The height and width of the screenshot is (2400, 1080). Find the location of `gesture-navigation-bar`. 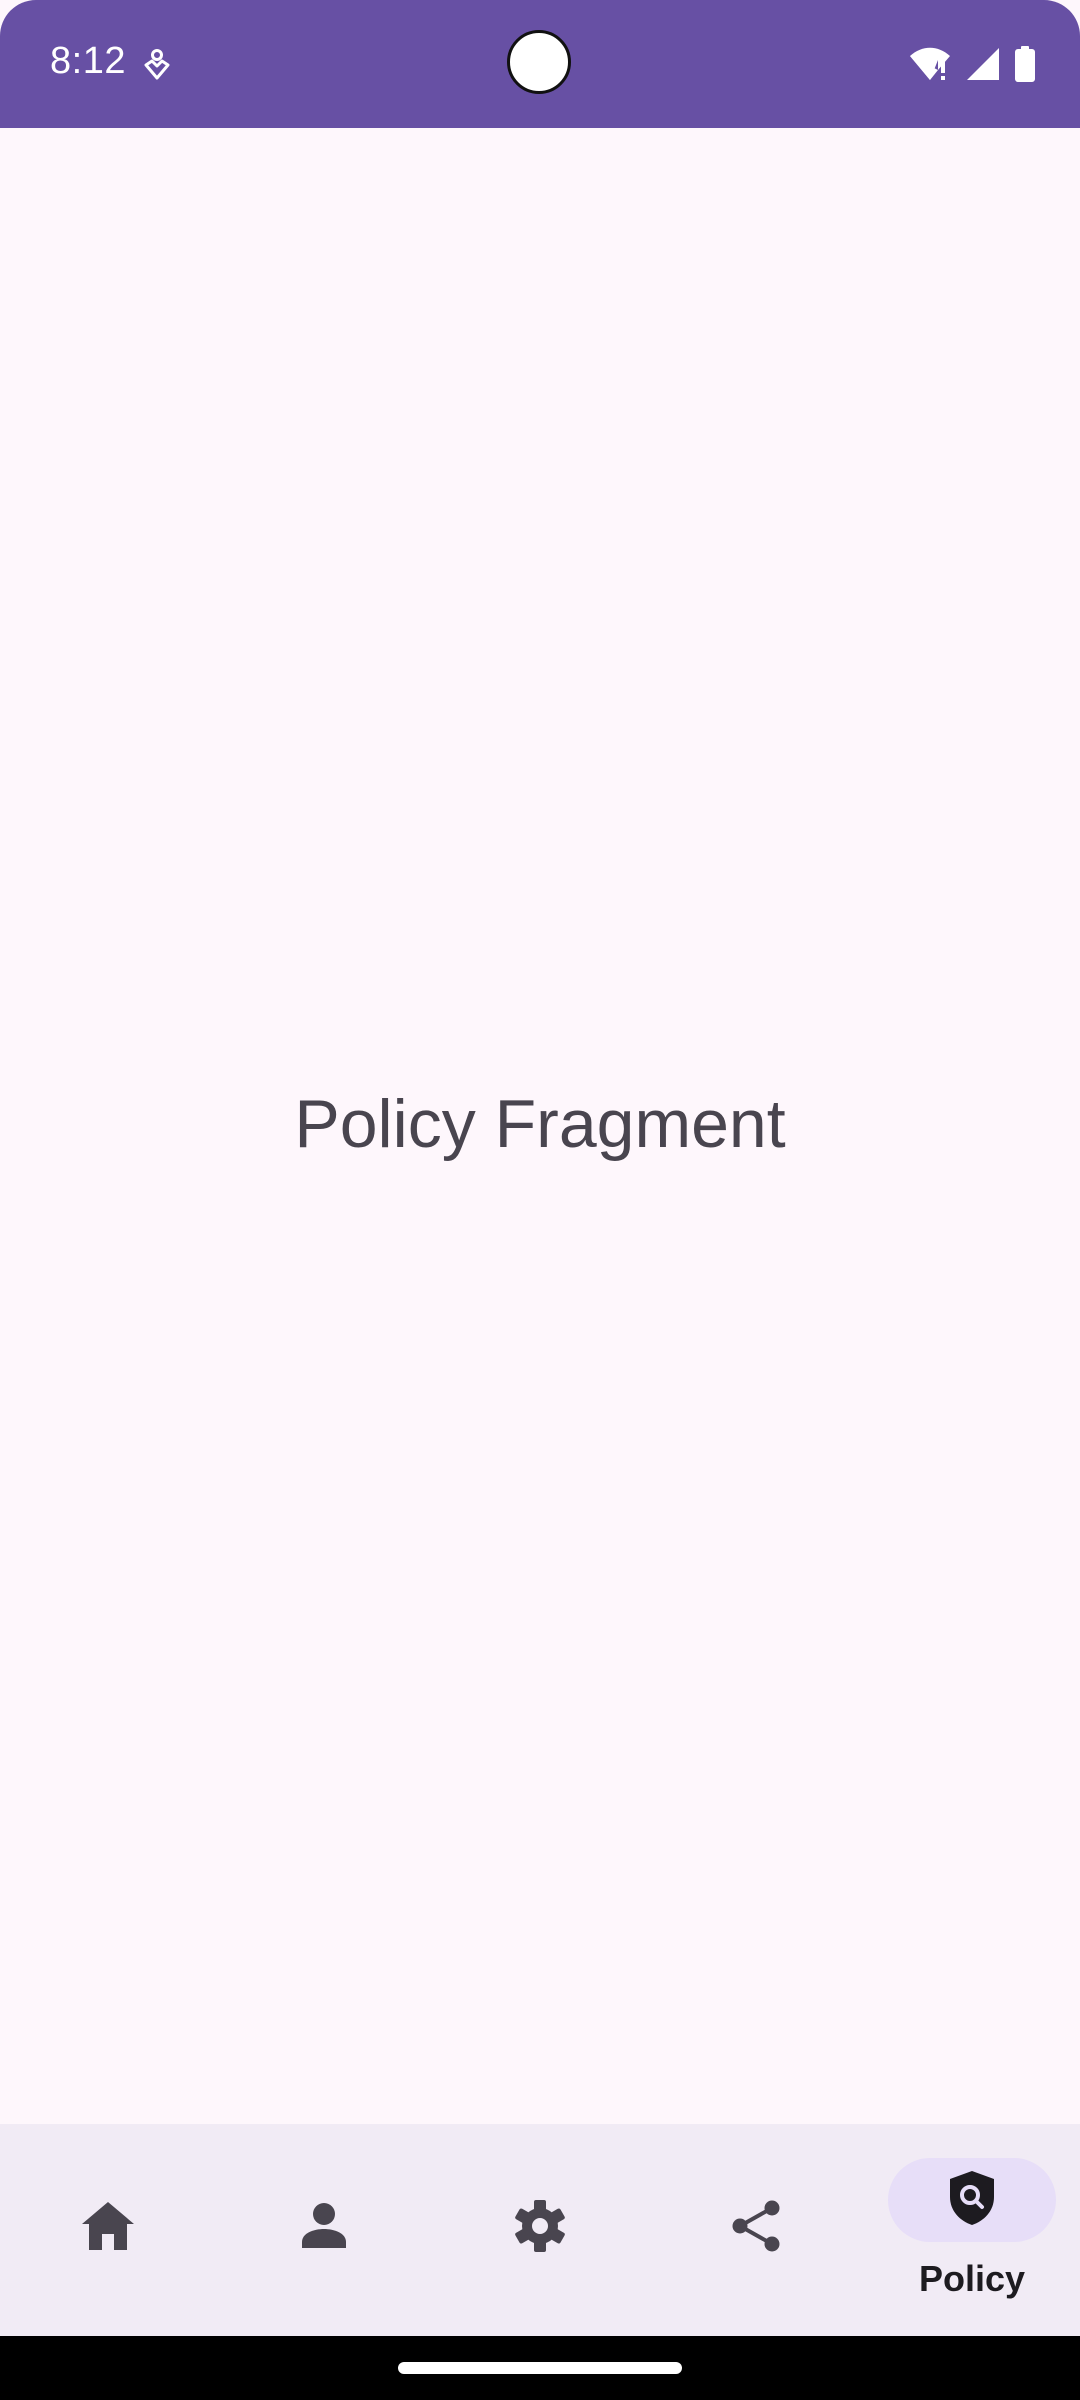

gesture-navigation-bar is located at coordinates (540, 2368).